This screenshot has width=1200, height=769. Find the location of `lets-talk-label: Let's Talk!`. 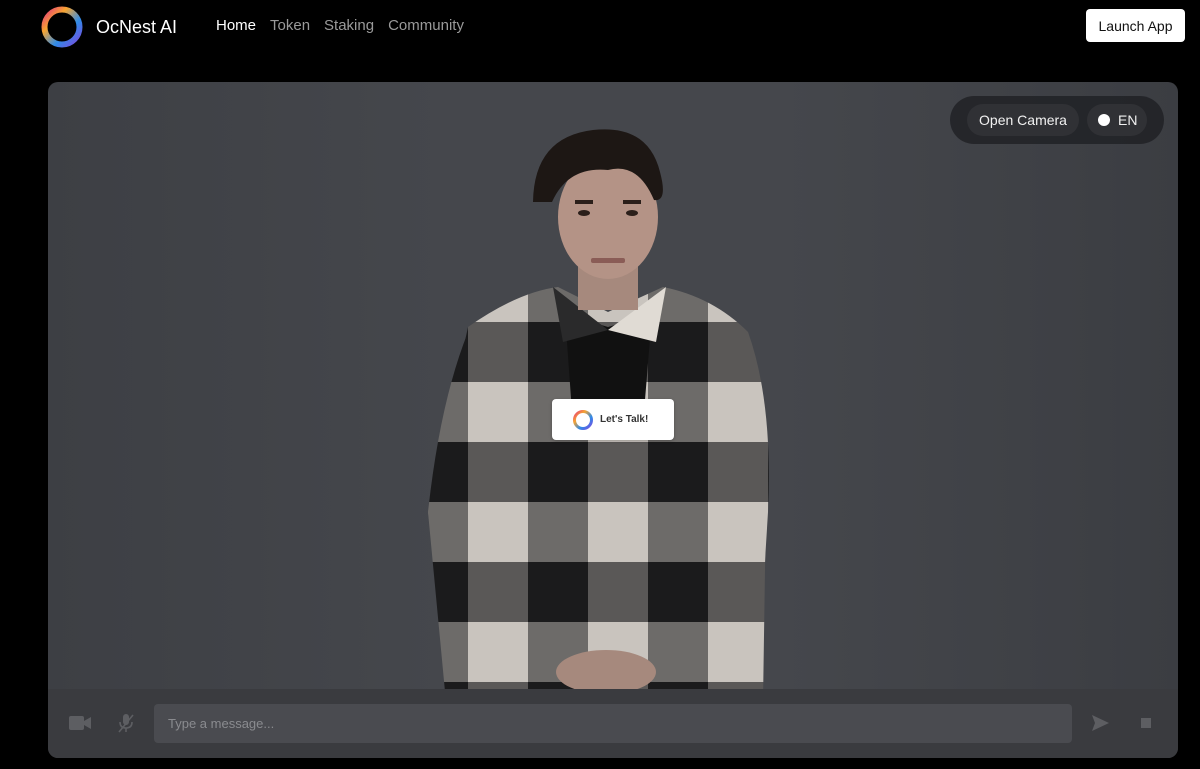

lets-talk-label: Let's Talk! is located at coordinates (624, 419).